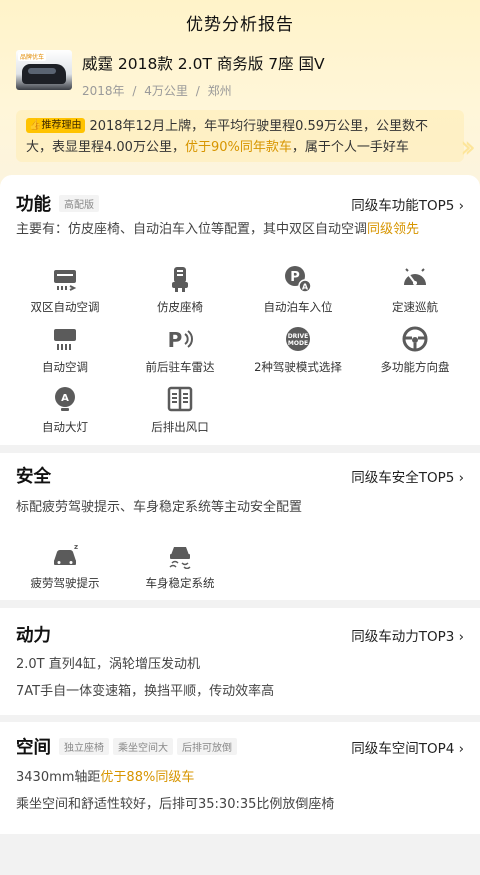 The image size is (480, 875). I want to click on svg-text: MODE, so click(298, 343).